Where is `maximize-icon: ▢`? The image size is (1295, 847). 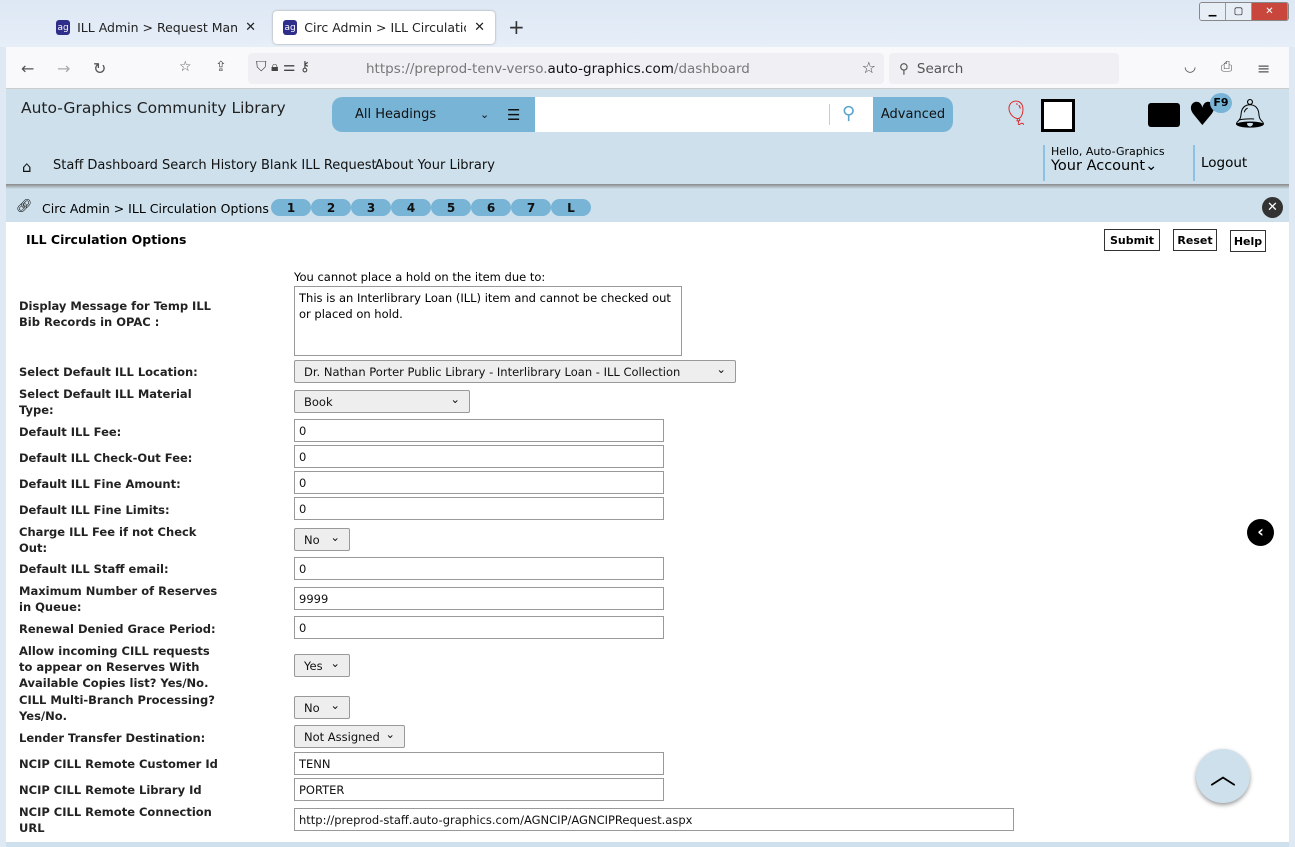
maximize-icon: ▢ is located at coordinates (1239, 11).